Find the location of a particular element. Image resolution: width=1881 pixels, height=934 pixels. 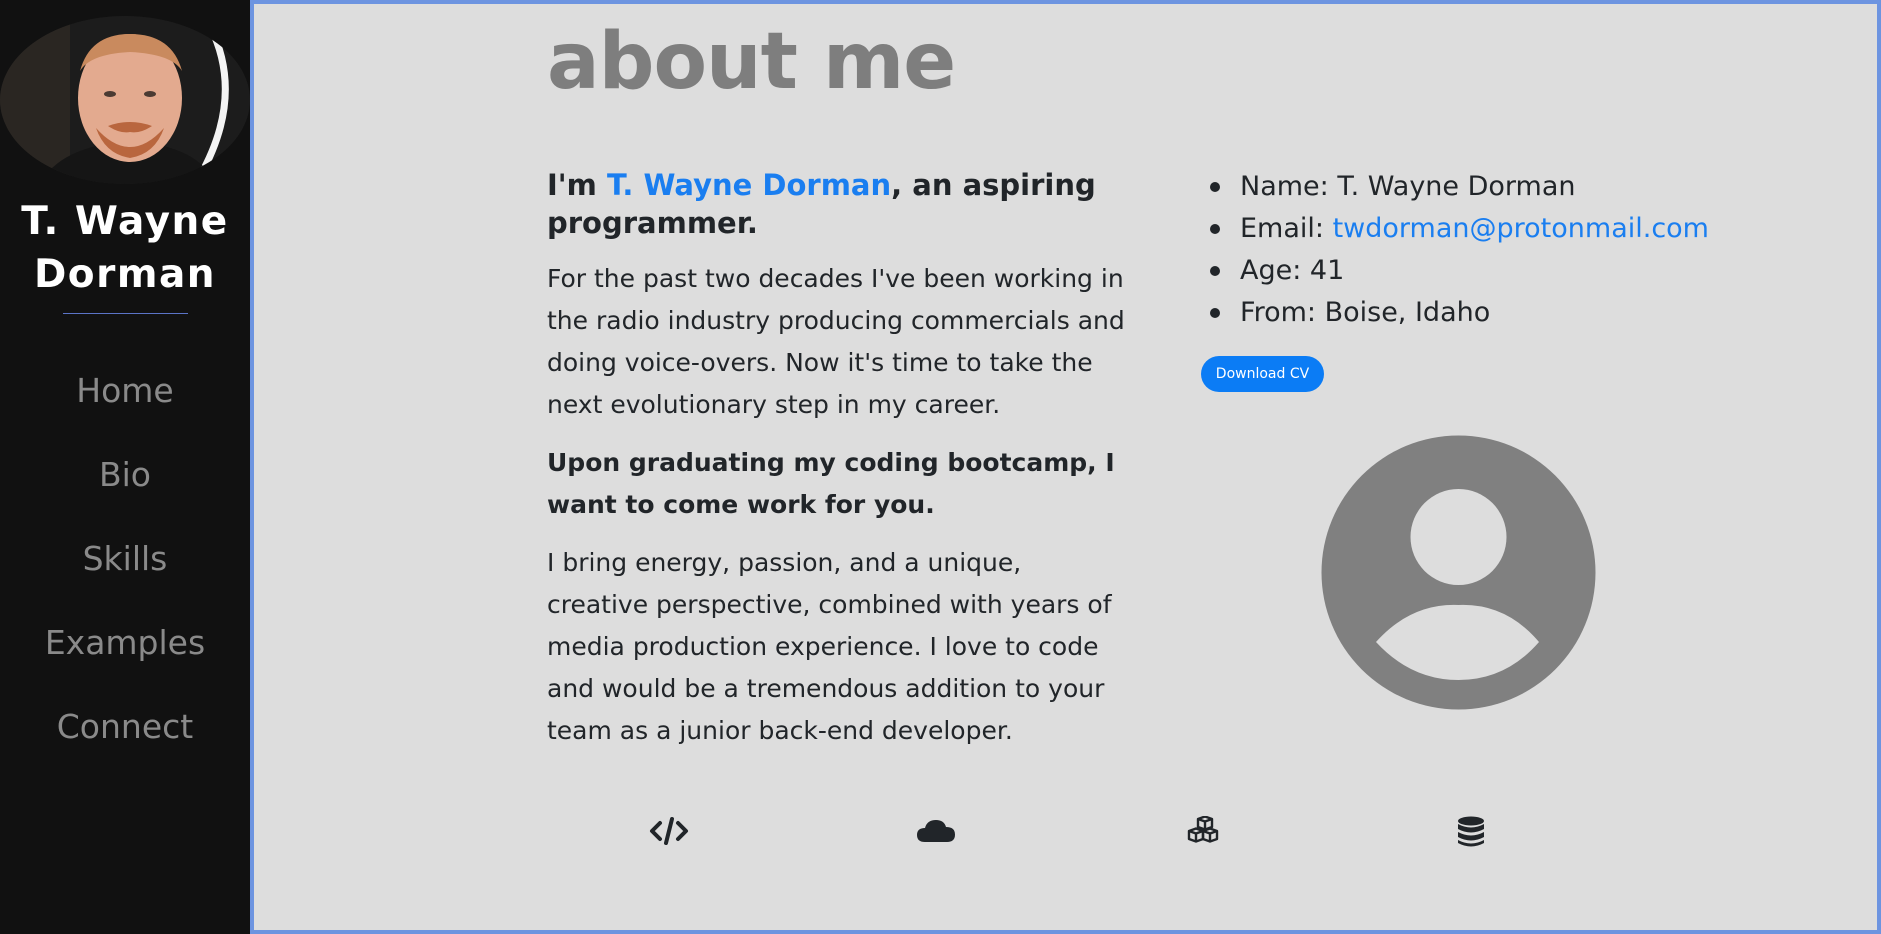

info-age-value: 41 is located at coordinates (1327, 270).